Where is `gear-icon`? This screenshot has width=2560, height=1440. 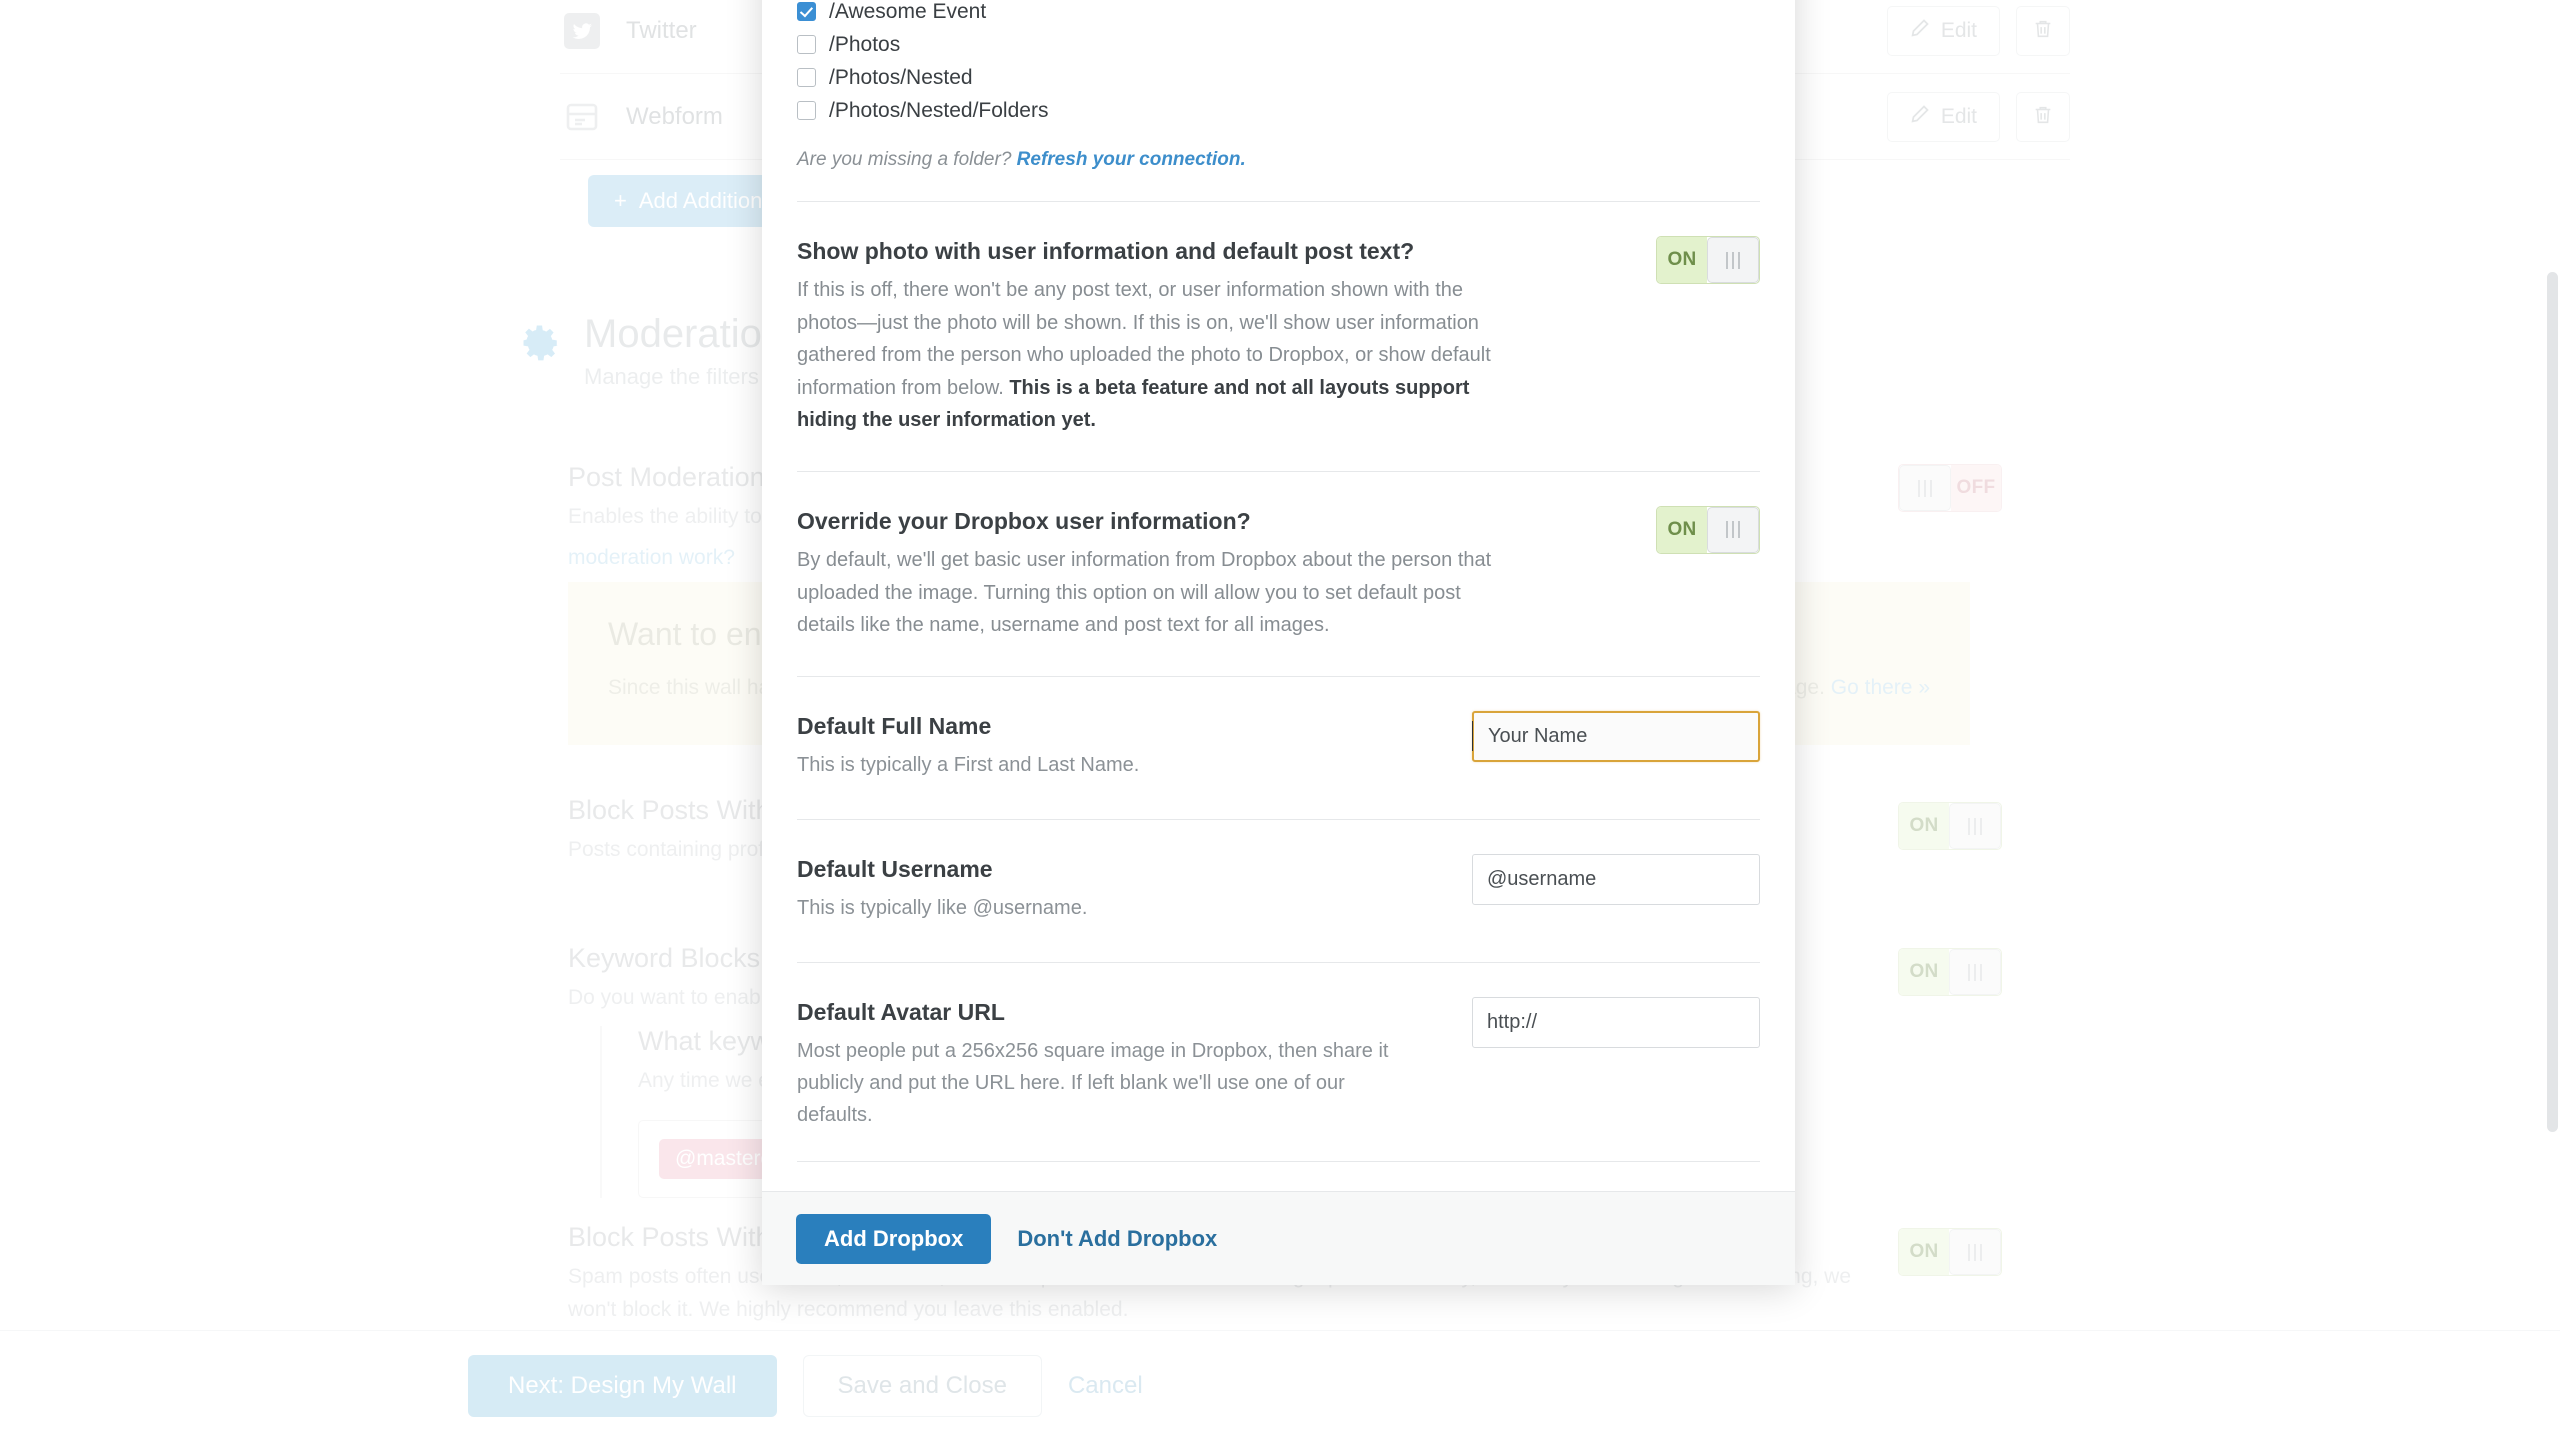
gear-icon is located at coordinates (541, 343).